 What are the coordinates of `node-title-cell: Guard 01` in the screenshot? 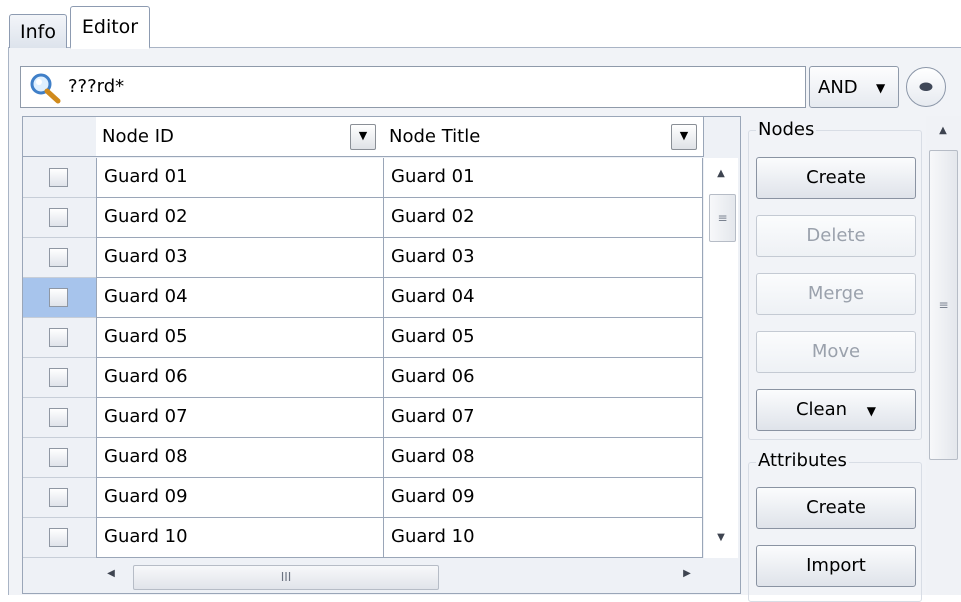 It's located at (543, 178).